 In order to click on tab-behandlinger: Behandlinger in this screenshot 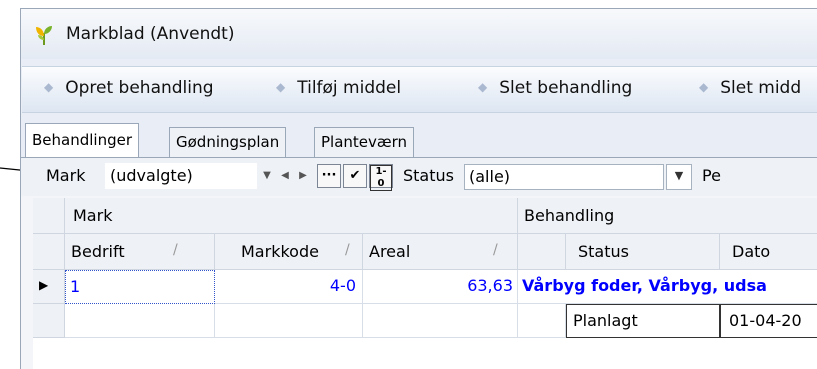, I will do `click(82, 141)`.